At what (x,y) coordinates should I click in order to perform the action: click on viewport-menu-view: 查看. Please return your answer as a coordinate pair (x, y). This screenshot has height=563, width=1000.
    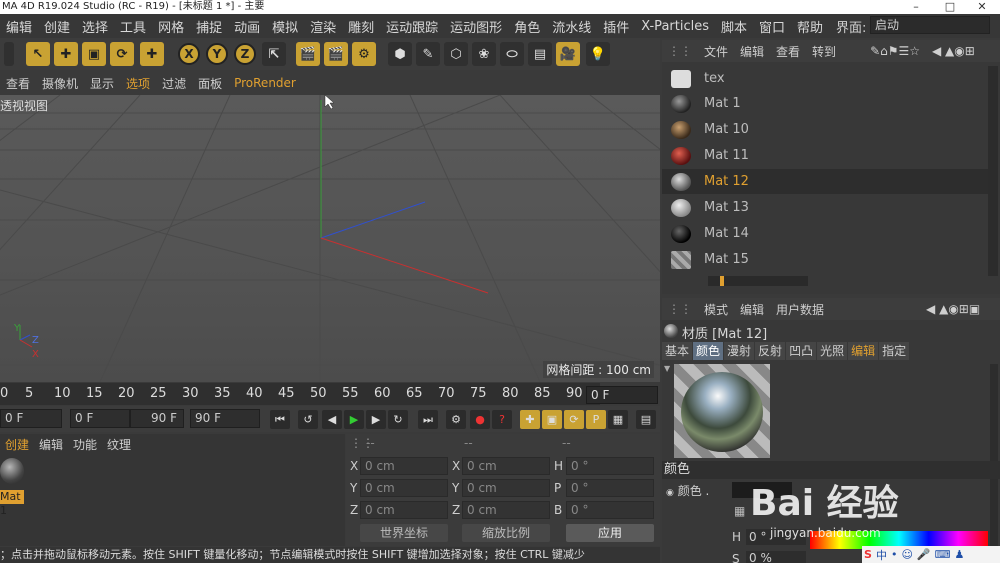
    Looking at the image, I should click on (18, 83).